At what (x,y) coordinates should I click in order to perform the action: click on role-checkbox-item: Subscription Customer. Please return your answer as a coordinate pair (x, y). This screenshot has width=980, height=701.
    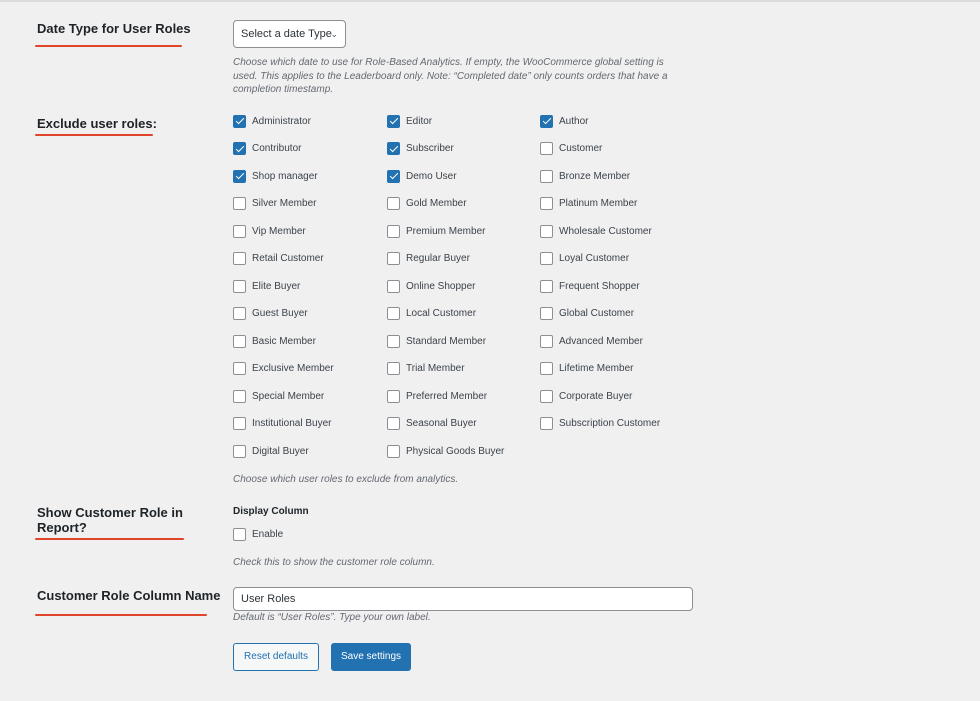
    Looking at the image, I should click on (600, 424).